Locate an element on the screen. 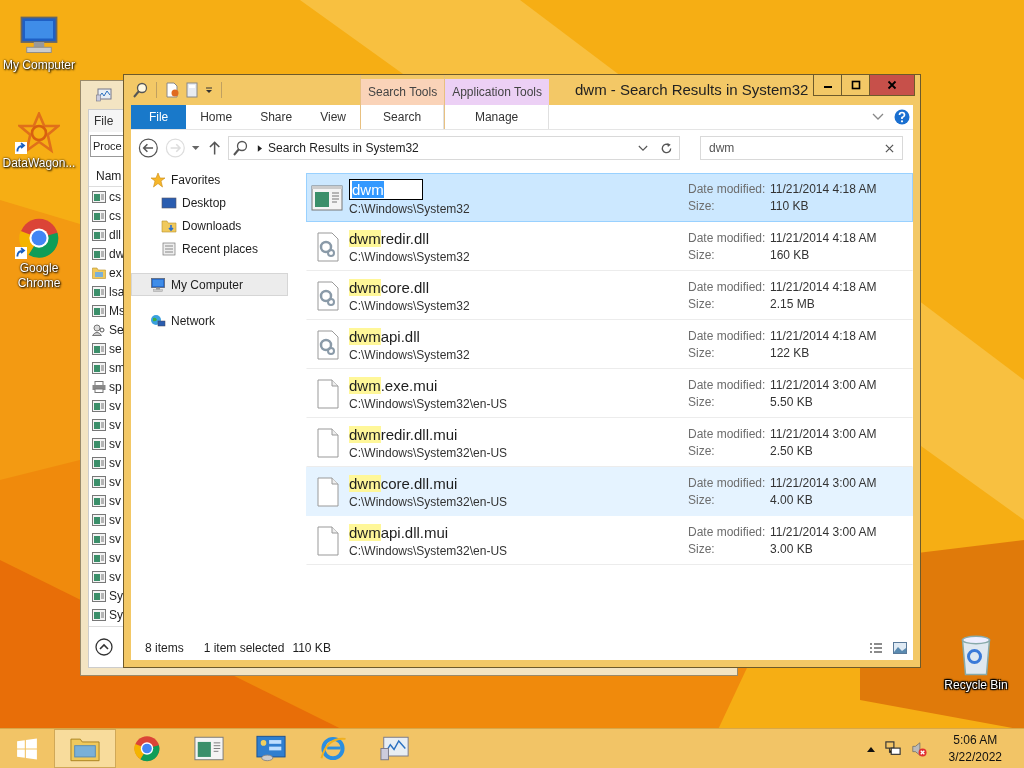 The height and width of the screenshot is (768, 1024). collapse-icon is located at coordinates (104, 647).